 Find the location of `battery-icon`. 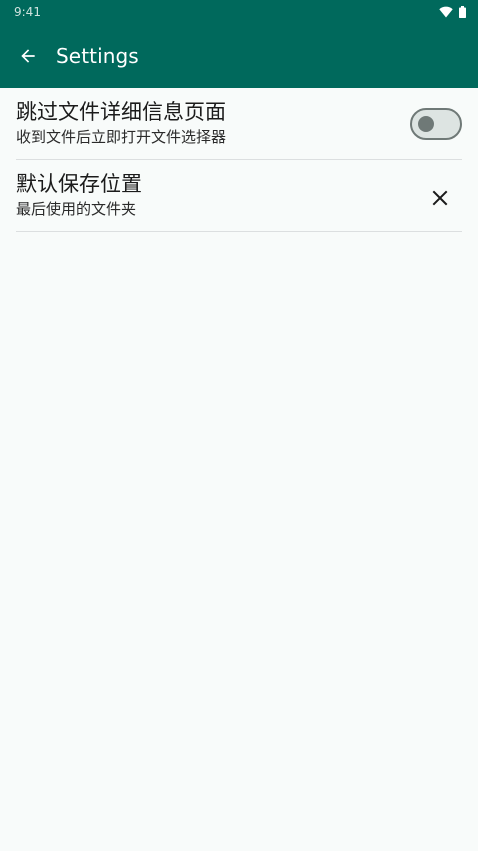

battery-icon is located at coordinates (462, 12).